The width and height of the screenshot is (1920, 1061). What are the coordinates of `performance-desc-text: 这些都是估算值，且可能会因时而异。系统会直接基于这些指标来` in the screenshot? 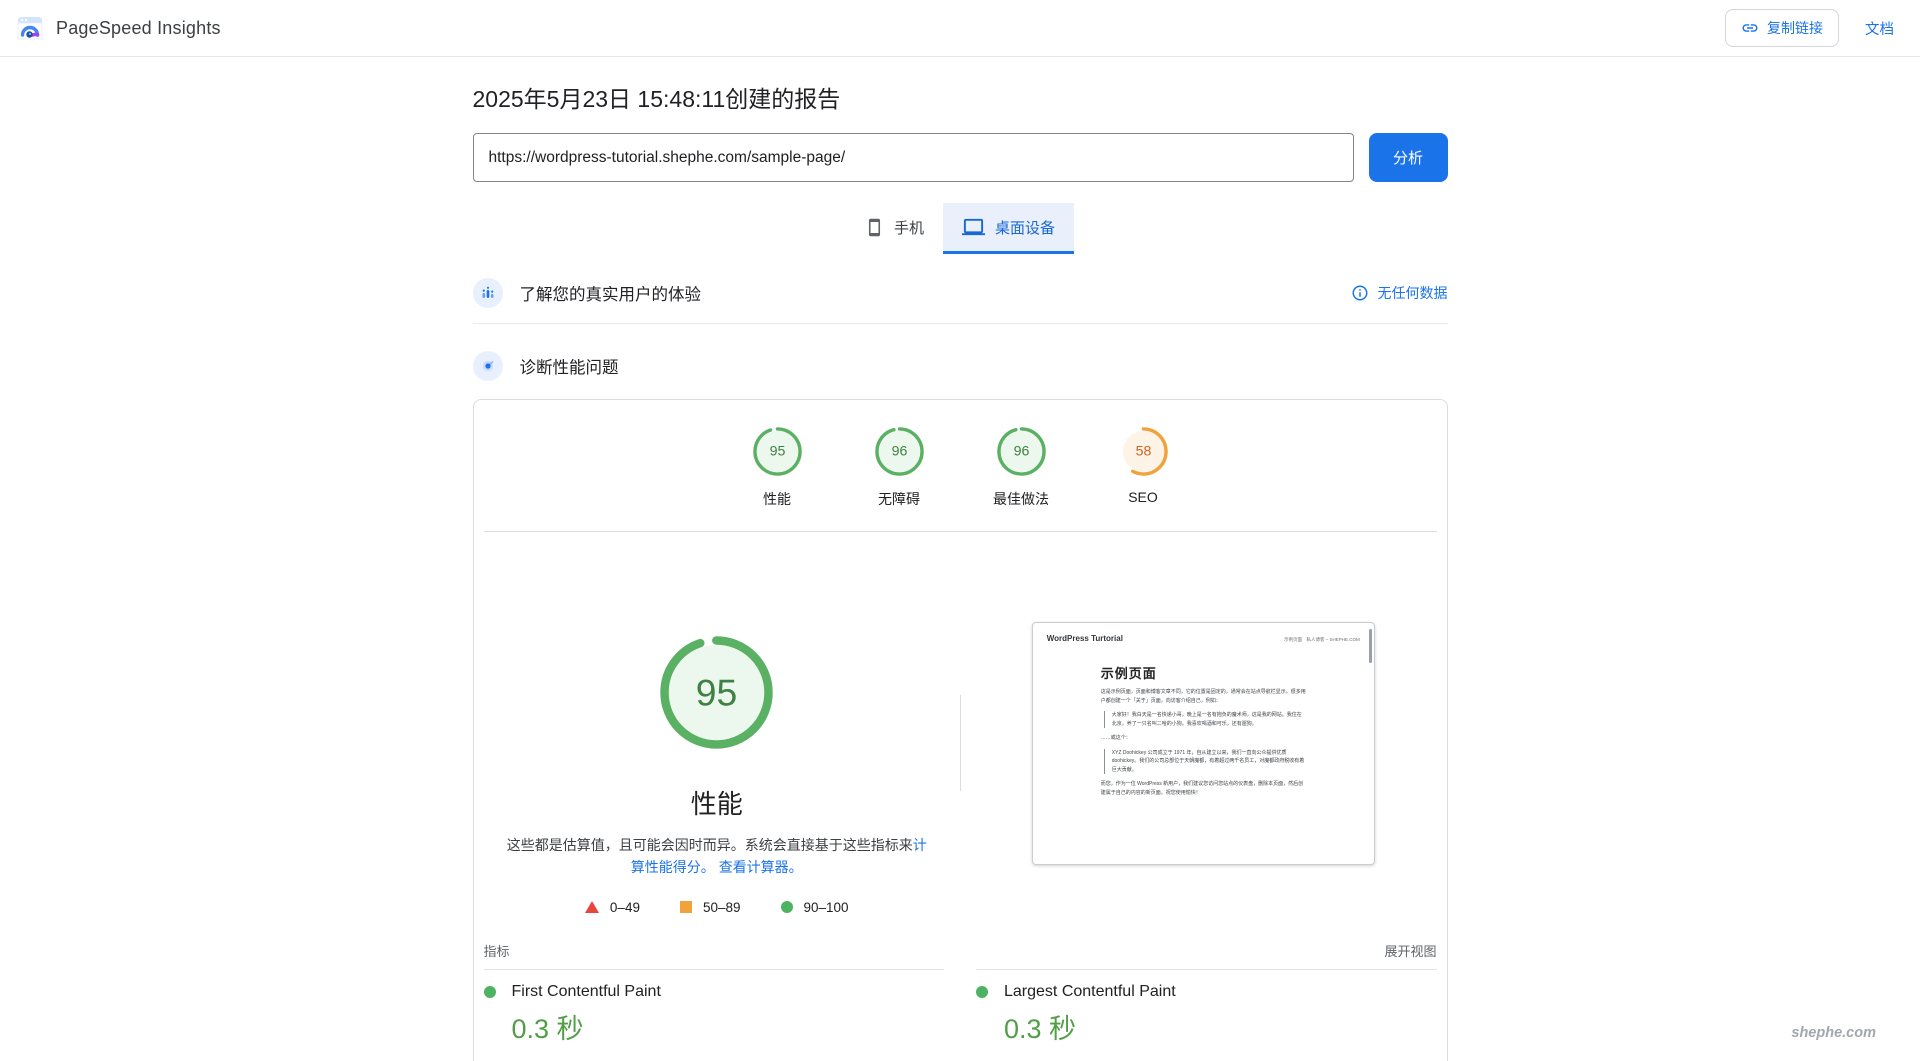 It's located at (709, 845).